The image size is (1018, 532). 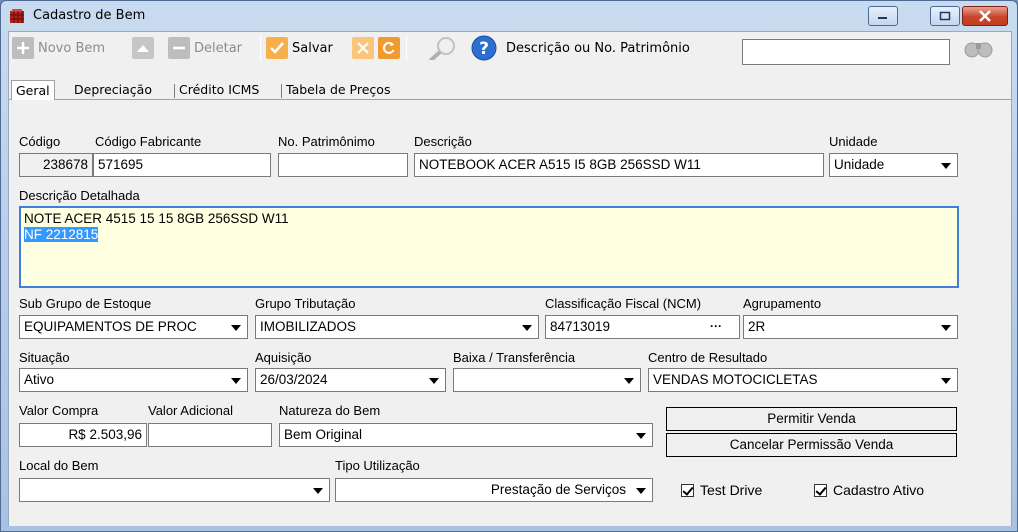 I want to click on tipo-utilizacao-select: Prestação de Serviços, so click(x=494, y=490).